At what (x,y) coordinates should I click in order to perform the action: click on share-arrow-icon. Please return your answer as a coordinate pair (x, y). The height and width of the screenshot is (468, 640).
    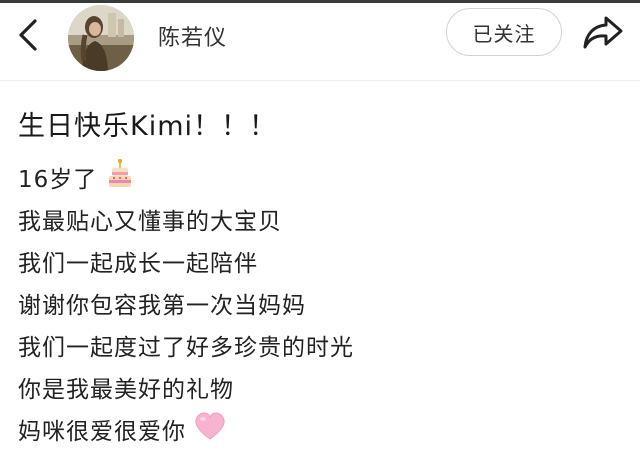
    Looking at the image, I should click on (603, 32).